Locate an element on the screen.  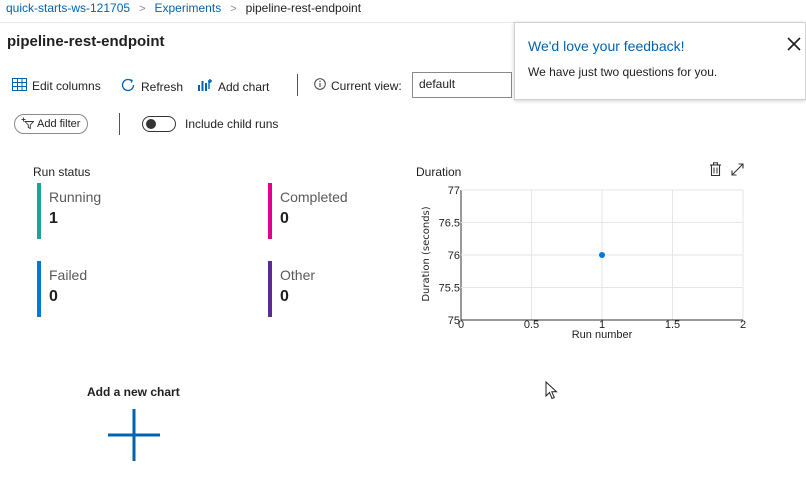
feedback-title: We'd love your feedback! is located at coordinates (606, 46).